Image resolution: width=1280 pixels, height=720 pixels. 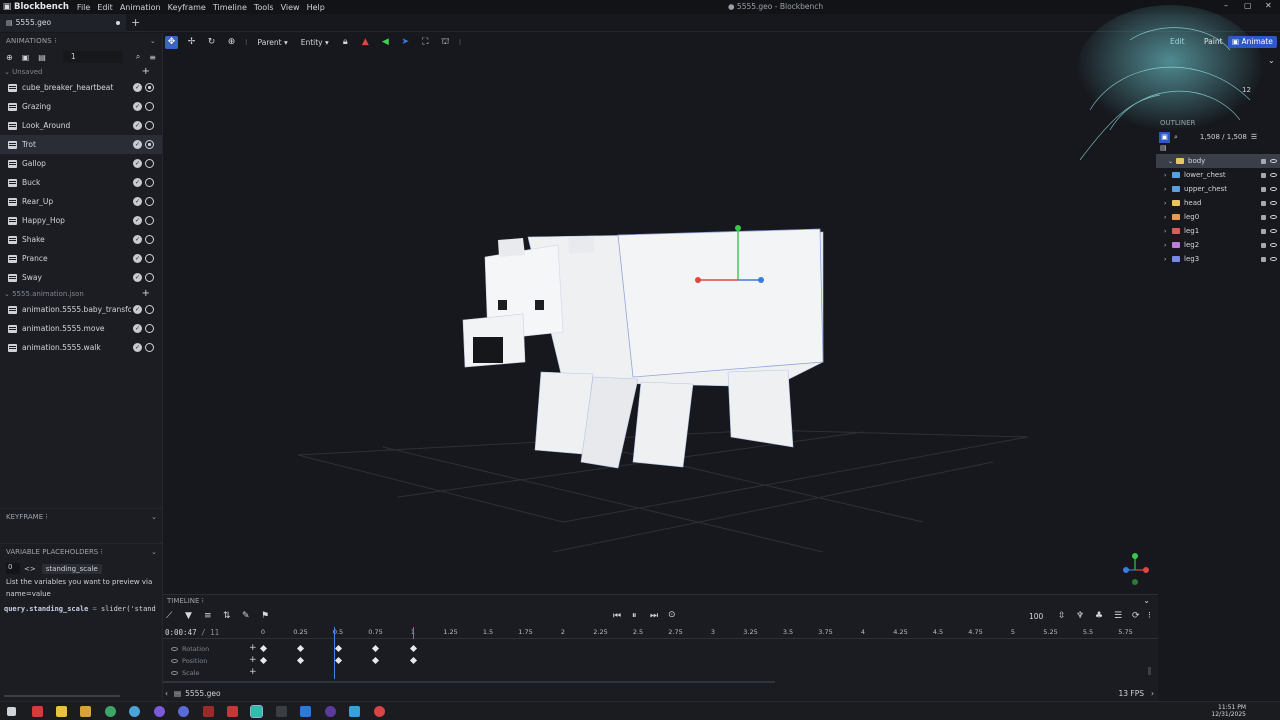 I want to click on outliner-menu-icon: ☰, so click(x=1254, y=137).